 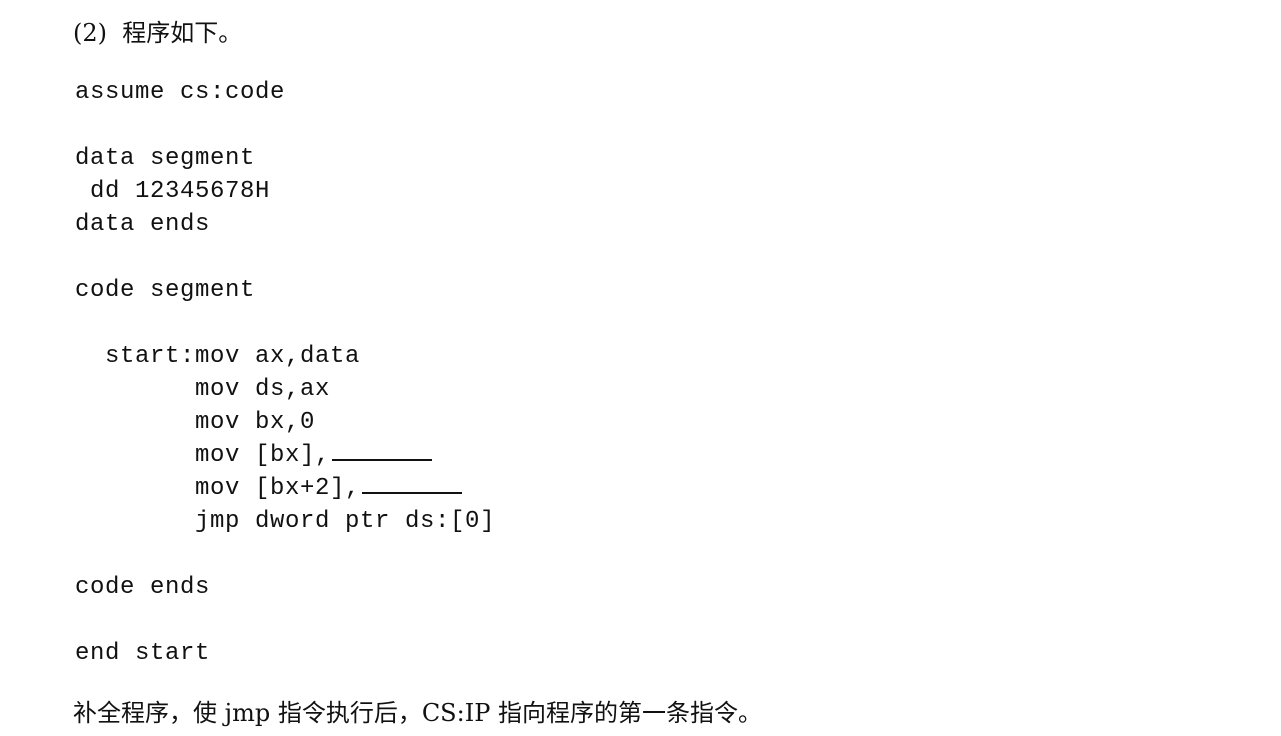 What do you see at coordinates (285, 455) in the screenshot?
I see `code-line: mov [bx],` at bounding box center [285, 455].